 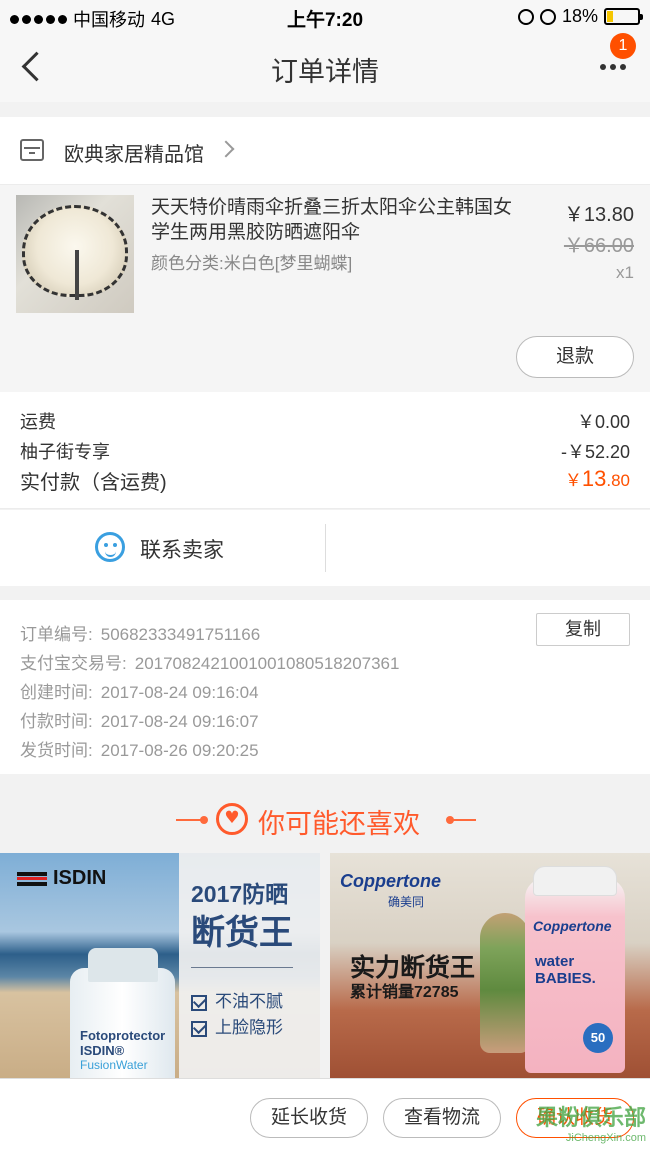 What do you see at coordinates (38, 422) in the screenshot?
I see `shipping-label: 运费` at bounding box center [38, 422].